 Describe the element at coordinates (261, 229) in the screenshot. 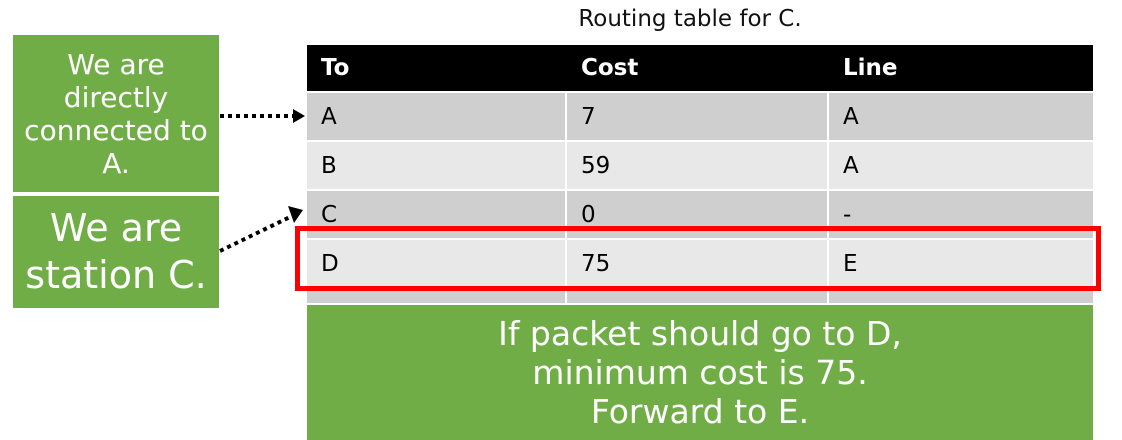

I see `arrow-to-row-c` at that location.